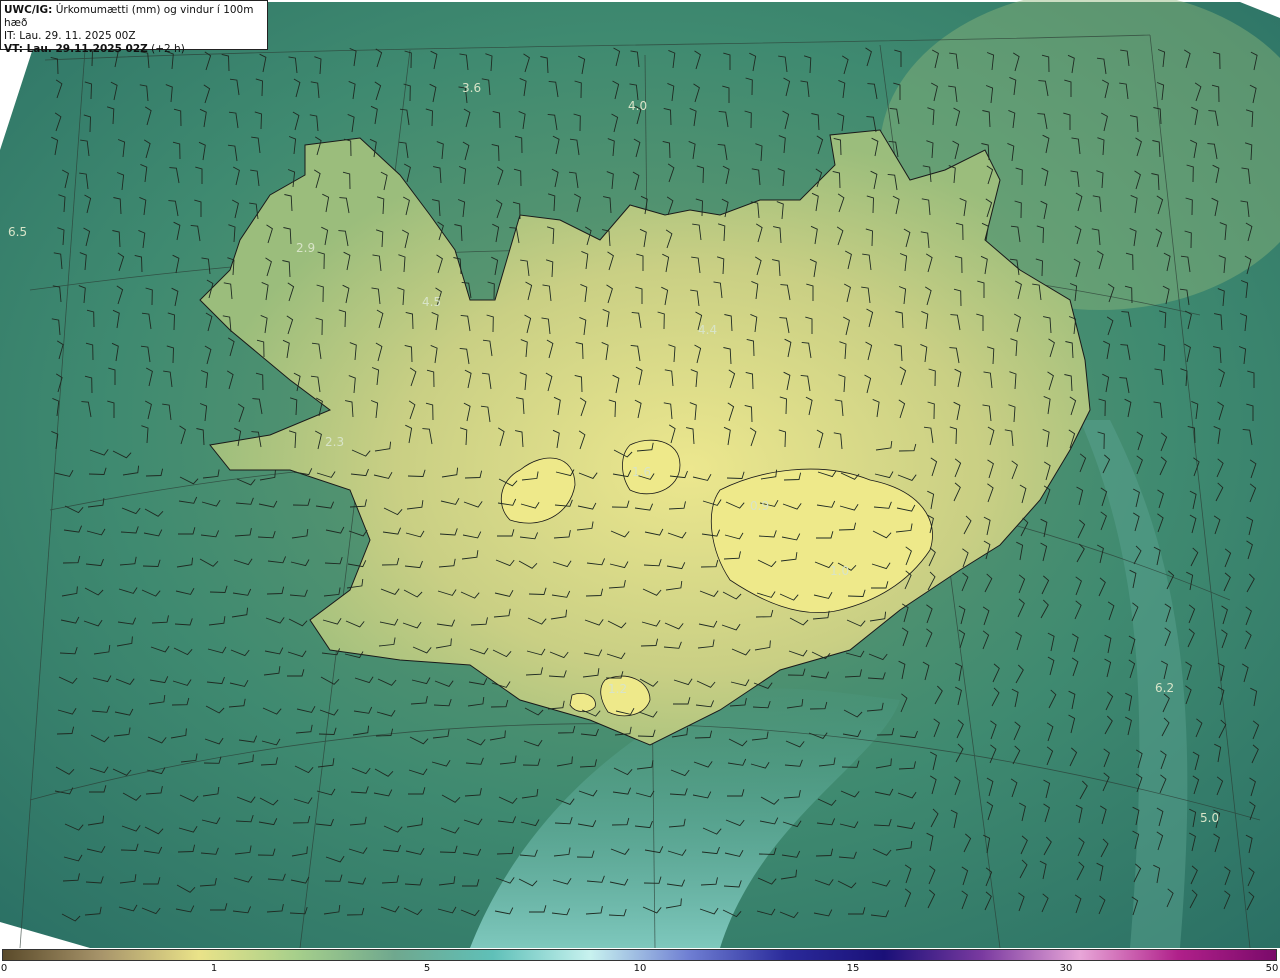  I want to click on colorbar-tick: 0, so click(4, 968).